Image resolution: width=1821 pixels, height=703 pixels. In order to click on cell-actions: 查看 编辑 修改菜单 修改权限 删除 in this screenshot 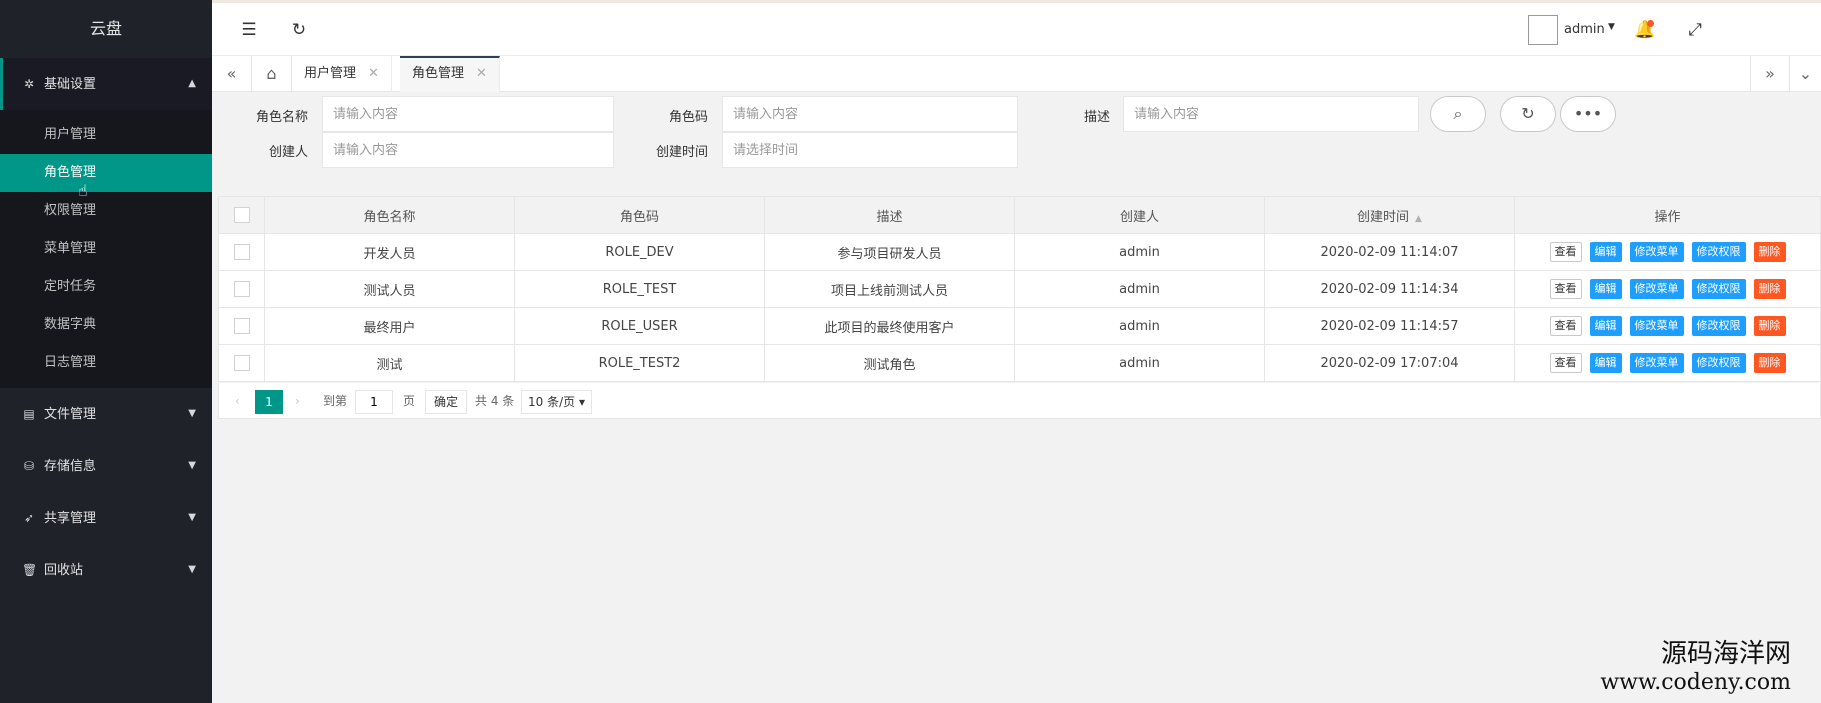, I will do `click(1667, 289)`.